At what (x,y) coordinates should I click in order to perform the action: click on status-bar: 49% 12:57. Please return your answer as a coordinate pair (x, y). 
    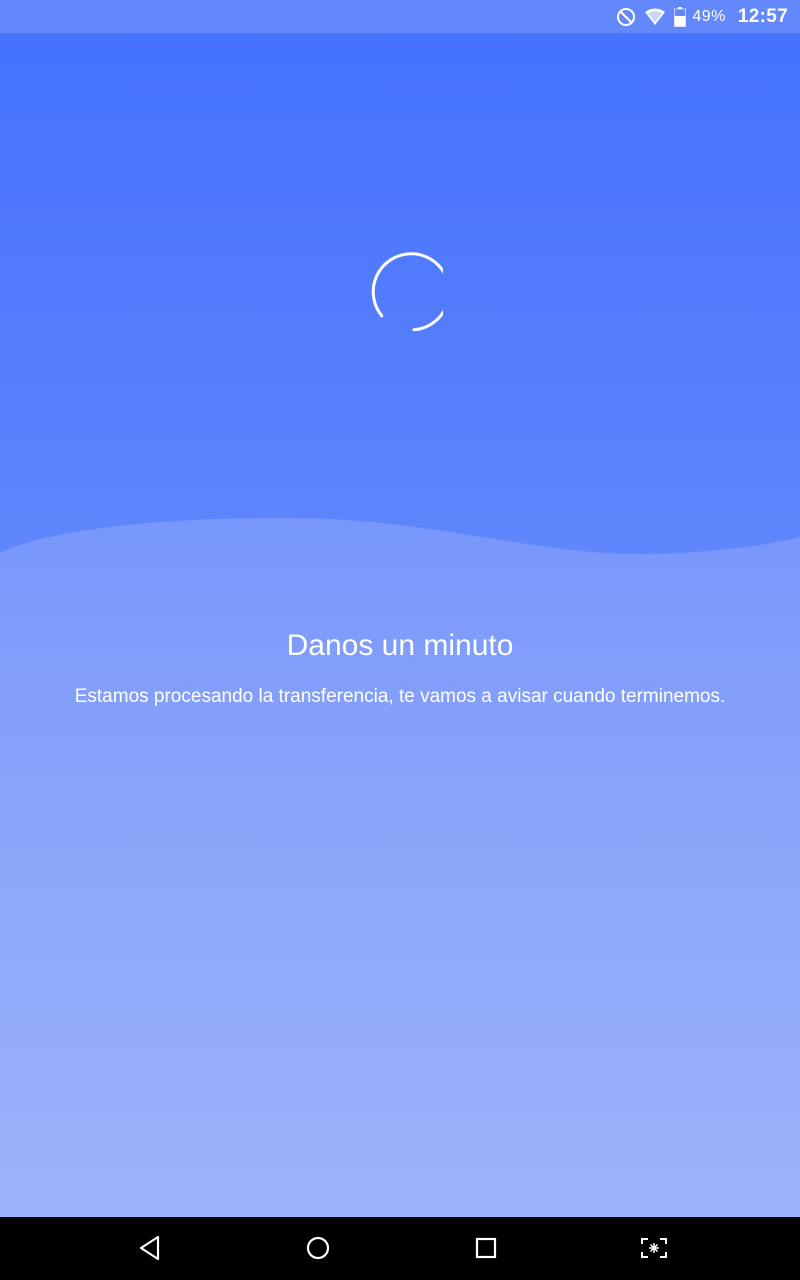
    Looking at the image, I should click on (400, 16).